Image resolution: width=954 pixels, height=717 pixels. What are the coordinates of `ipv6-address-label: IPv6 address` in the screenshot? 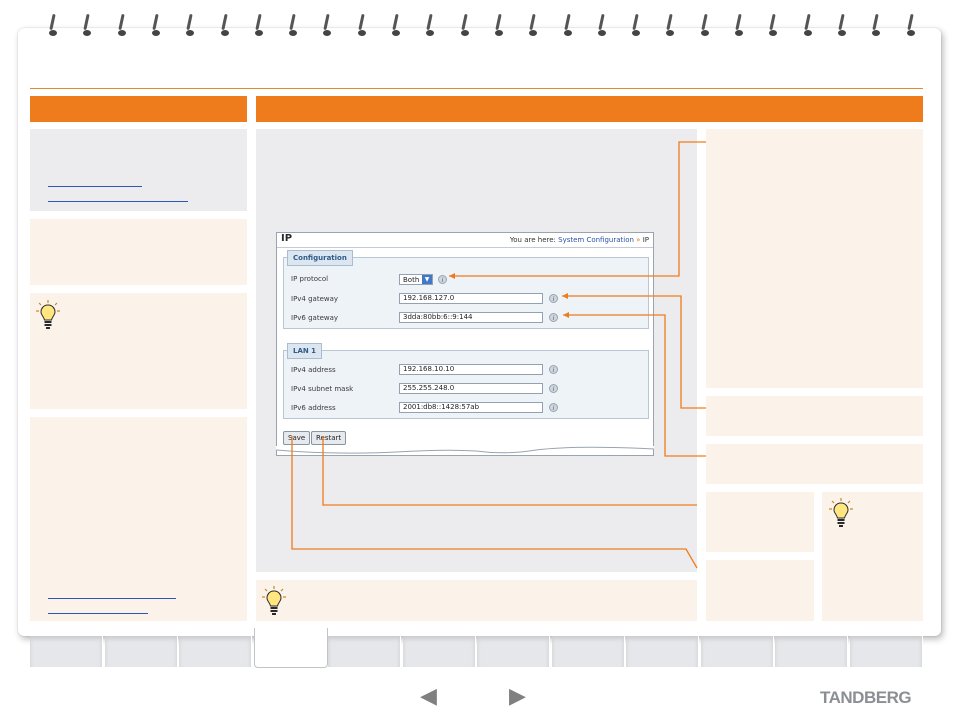 It's located at (313, 408).